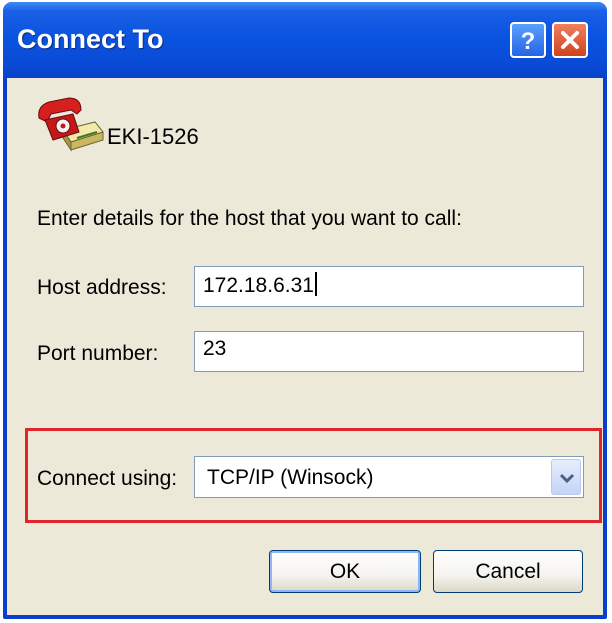  What do you see at coordinates (215, 348) in the screenshot?
I see `port-number-value: 23` at bounding box center [215, 348].